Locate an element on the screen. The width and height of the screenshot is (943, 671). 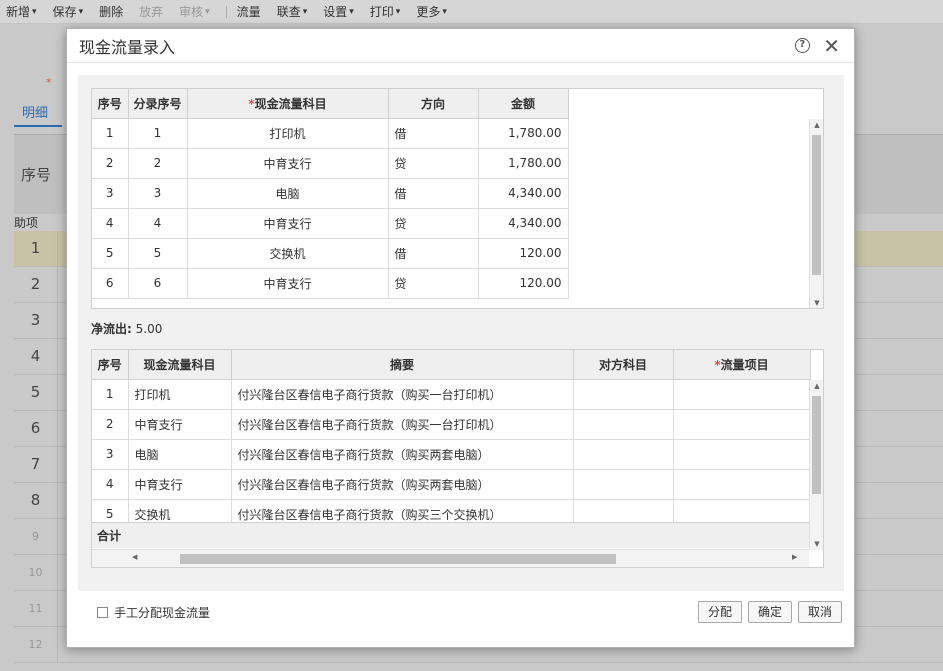
allocate-button: 分配 is located at coordinates (720, 612).